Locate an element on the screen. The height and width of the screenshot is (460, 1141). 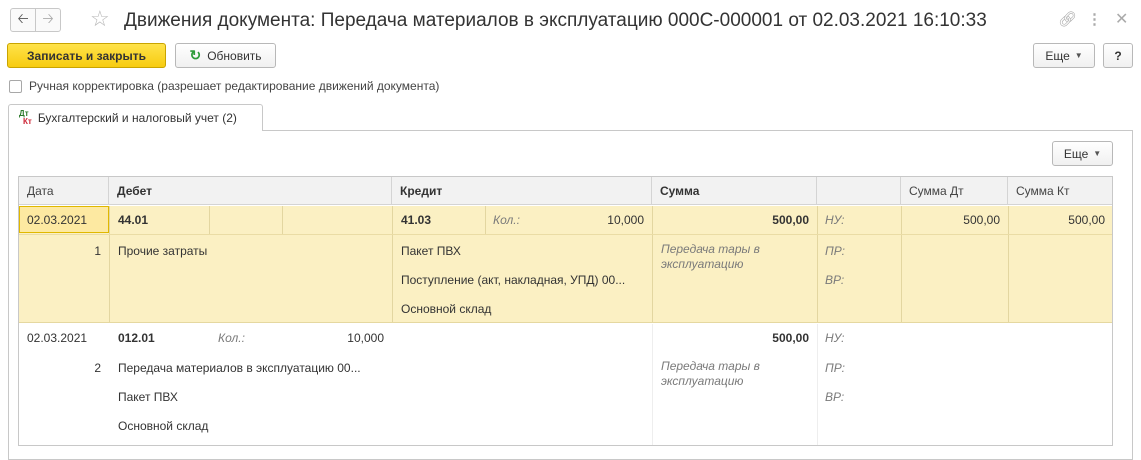
credit-subconto: Основной склад is located at coordinates (446, 309).